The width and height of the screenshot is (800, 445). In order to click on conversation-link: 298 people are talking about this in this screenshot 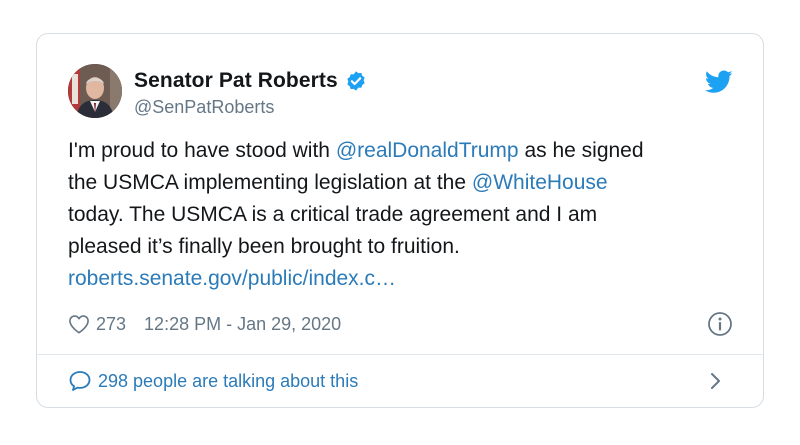, I will do `click(400, 381)`.